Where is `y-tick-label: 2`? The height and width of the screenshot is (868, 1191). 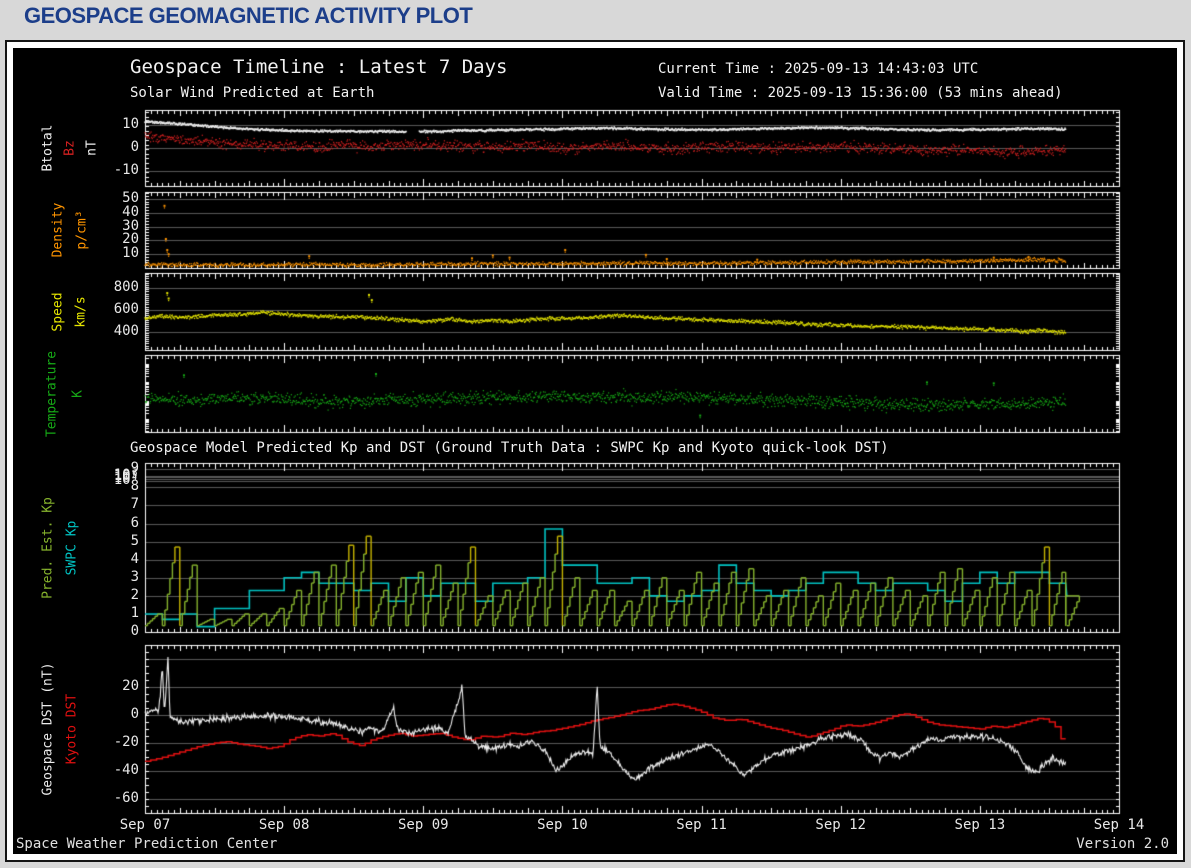 y-tick-label: 2 is located at coordinates (134, 594).